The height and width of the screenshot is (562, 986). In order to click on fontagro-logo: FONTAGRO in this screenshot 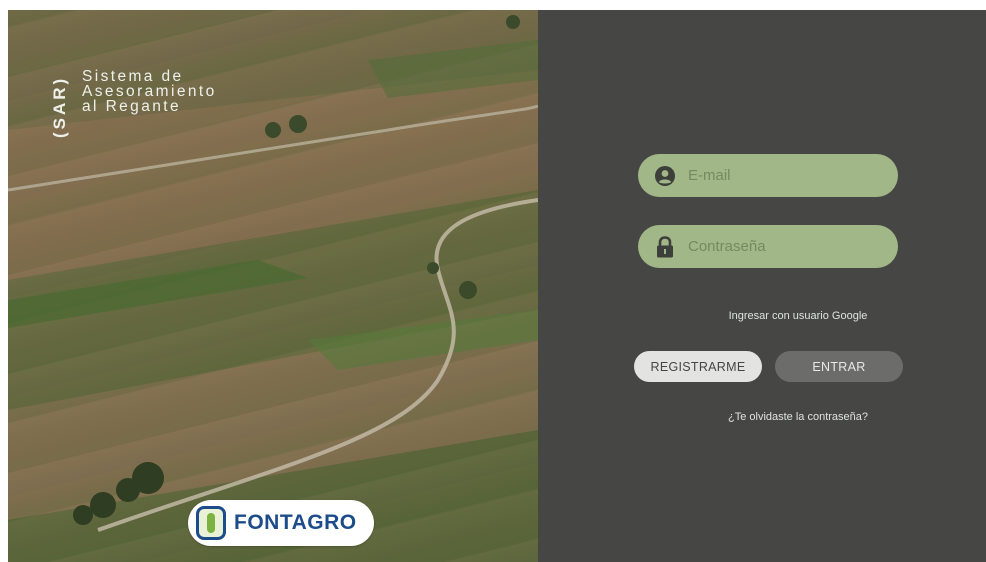, I will do `click(281, 523)`.